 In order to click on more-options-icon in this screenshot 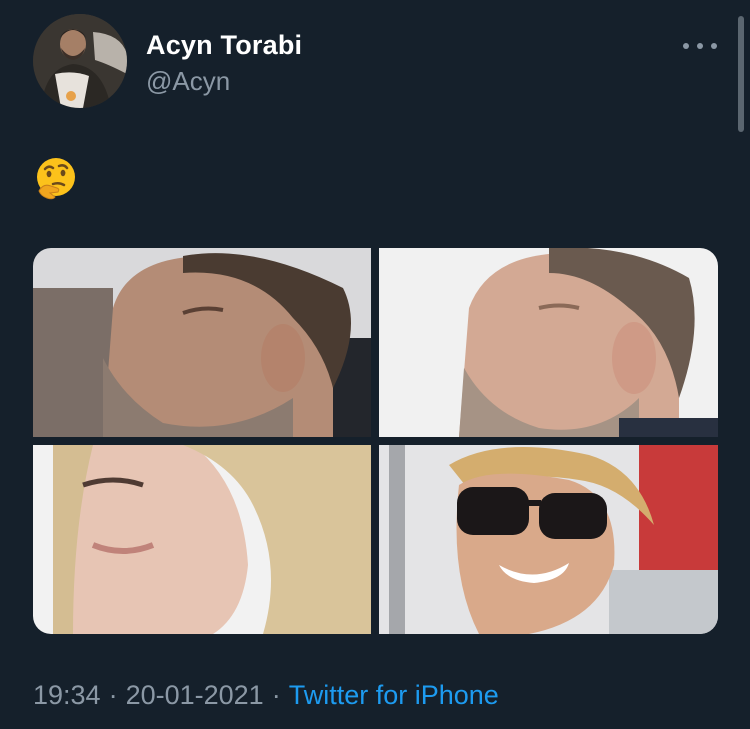, I will do `click(700, 46)`.